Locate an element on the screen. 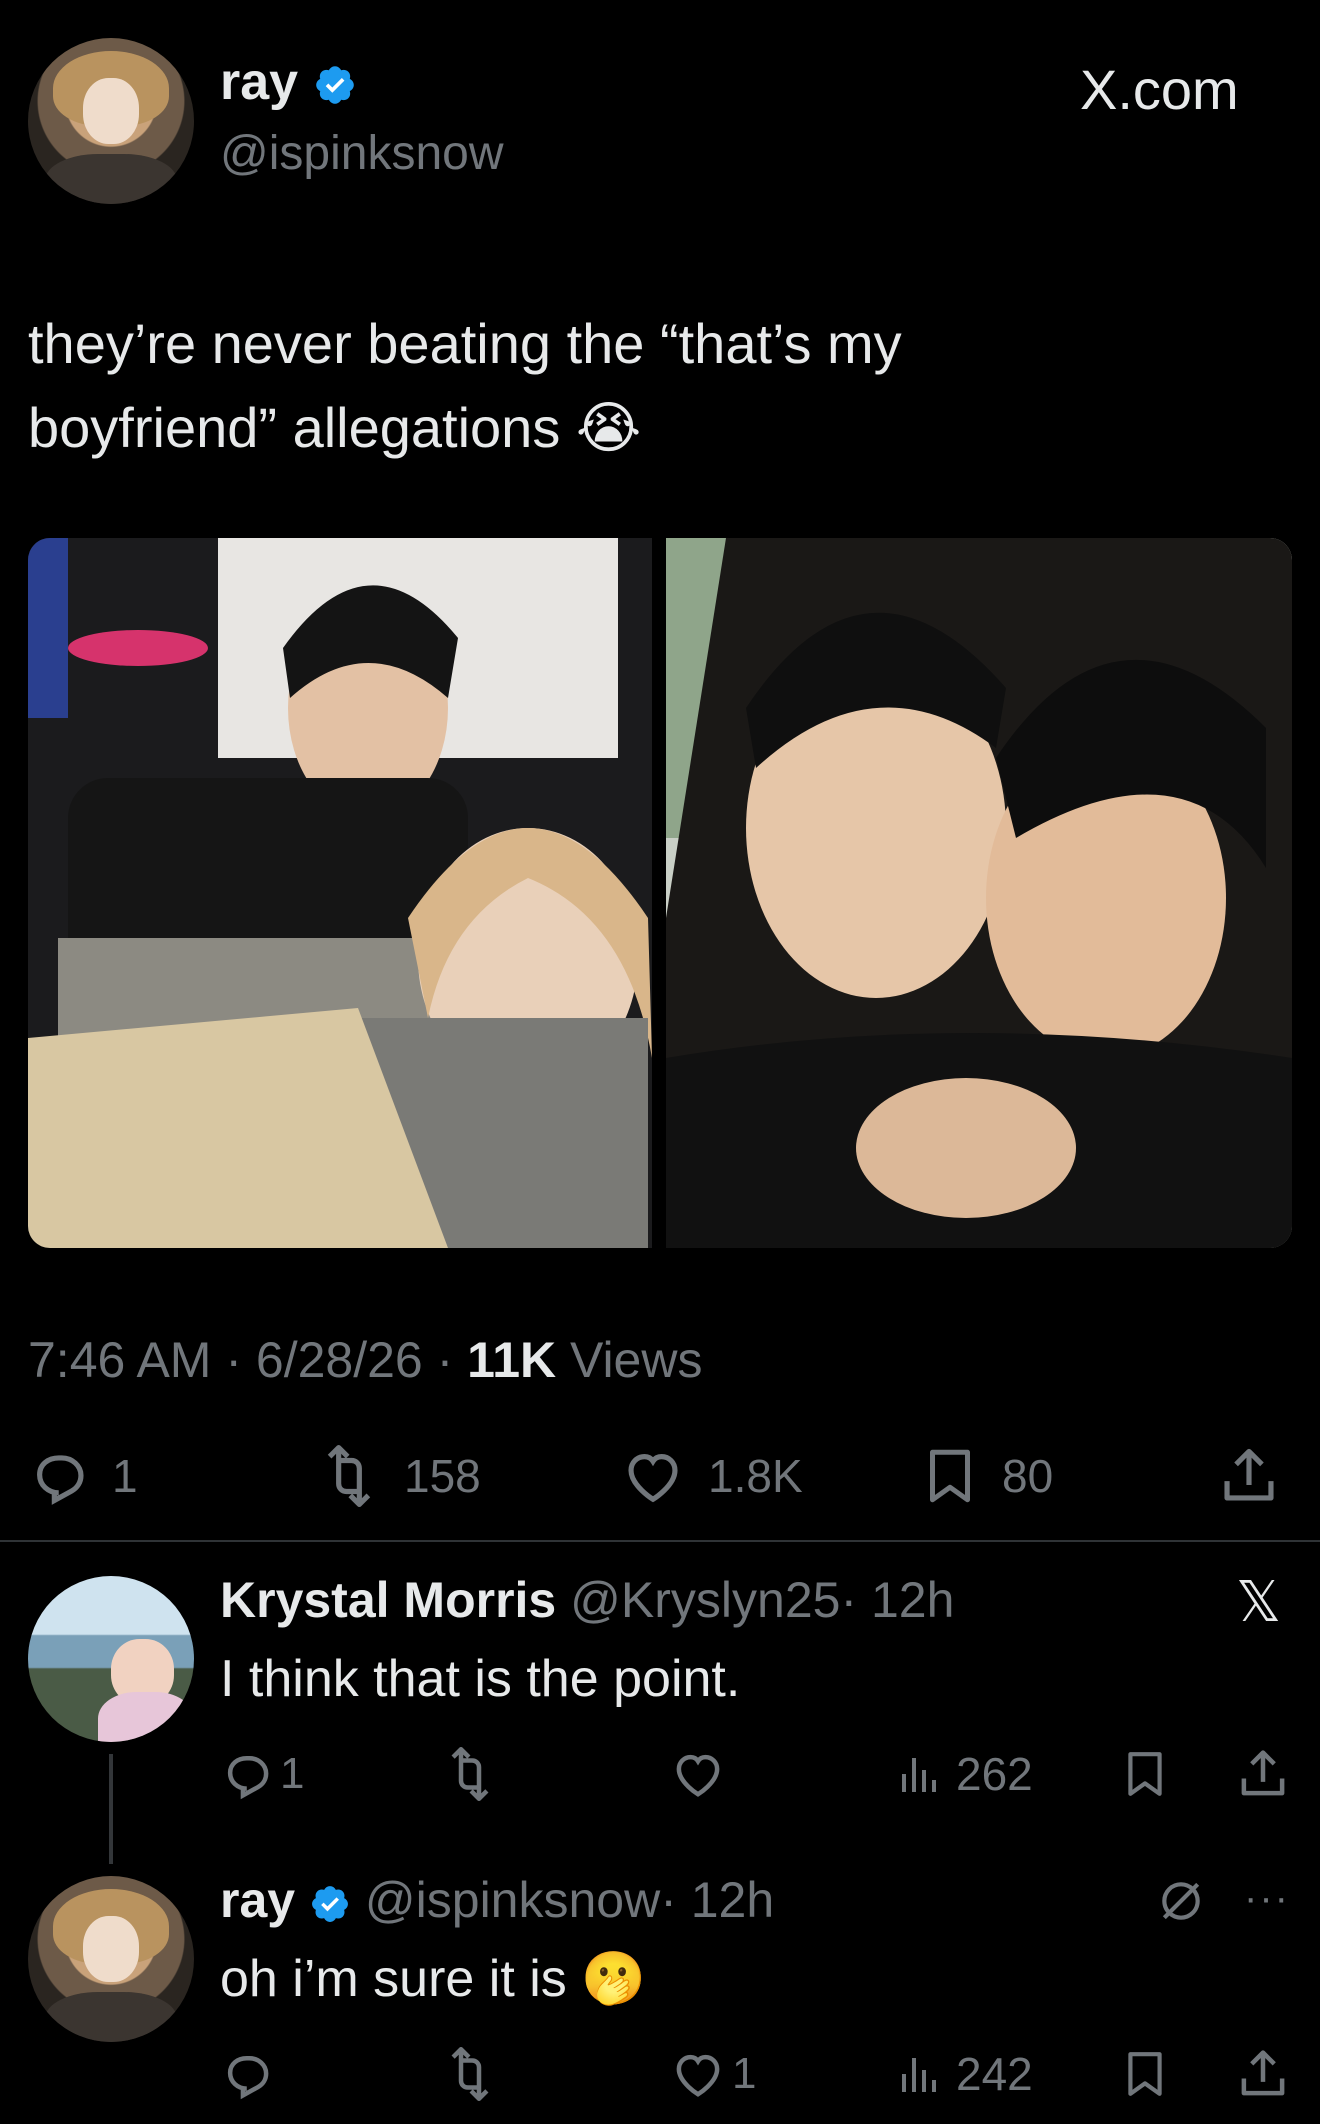 The image size is (1320, 2124). reply-1-header: Krystal Morris @Kryslyn25· 12h is located at coordinates (587, 1600).